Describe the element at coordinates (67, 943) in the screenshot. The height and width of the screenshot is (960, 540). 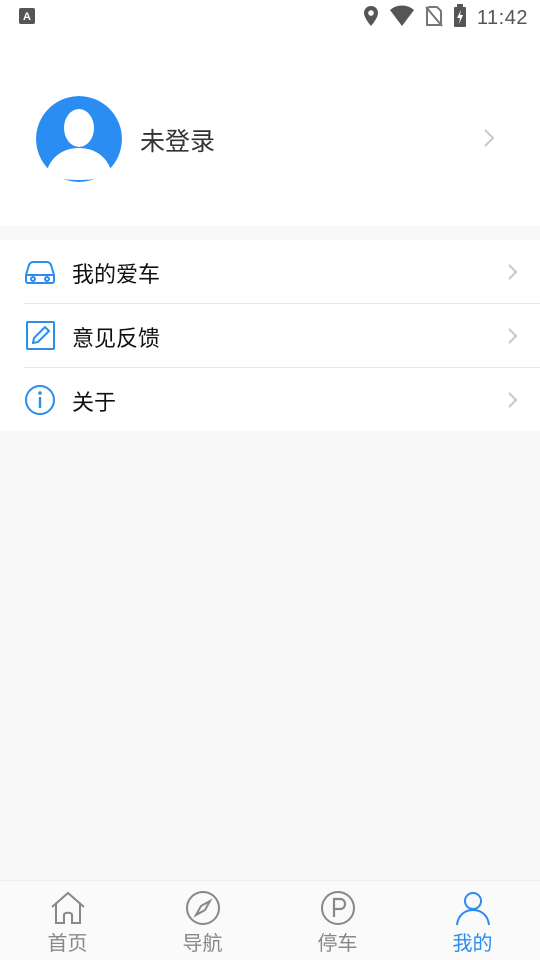
I see `tab-label: 首页` at that location.